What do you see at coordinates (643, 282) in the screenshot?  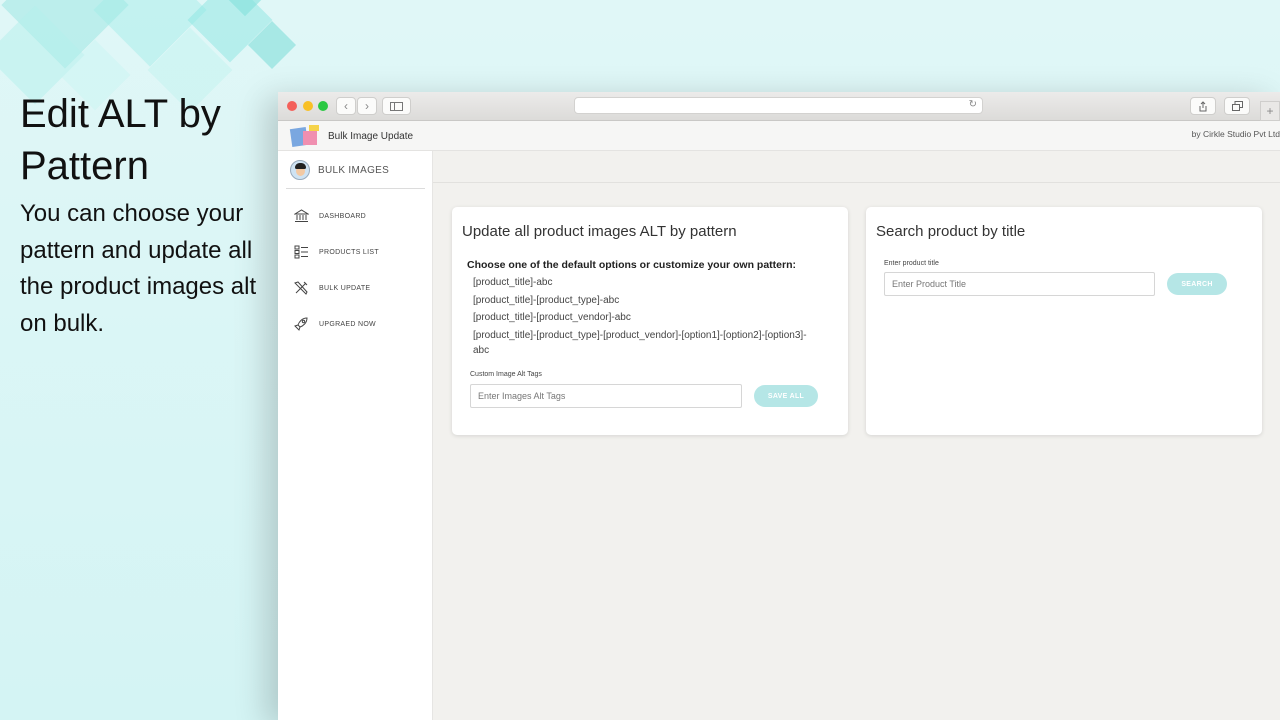 I see `pattern-option: [product_title]-abc` at bounding box center [643, 282].